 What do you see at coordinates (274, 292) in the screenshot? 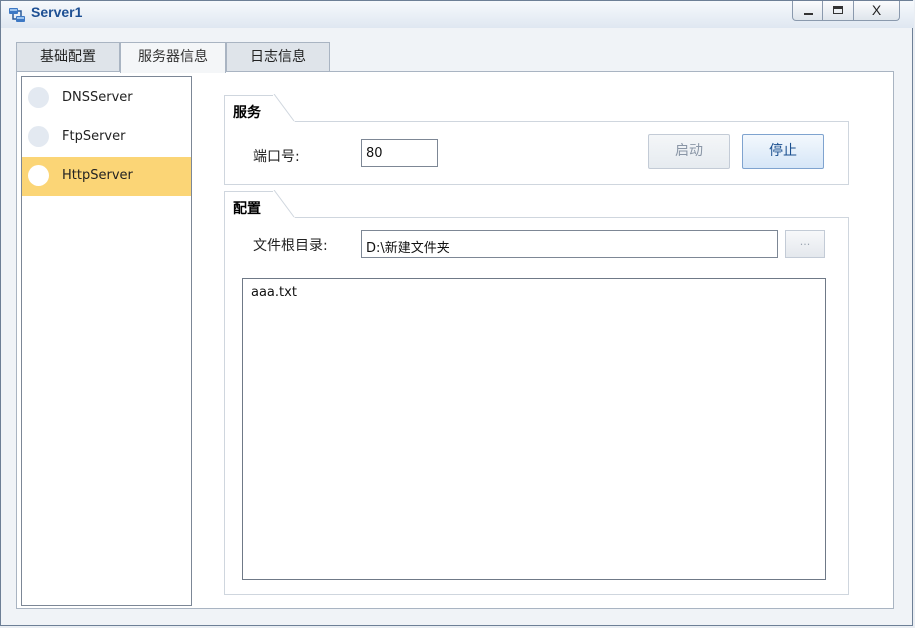
I see `list-item: aaa.txt` at bounding box center [274, 292].